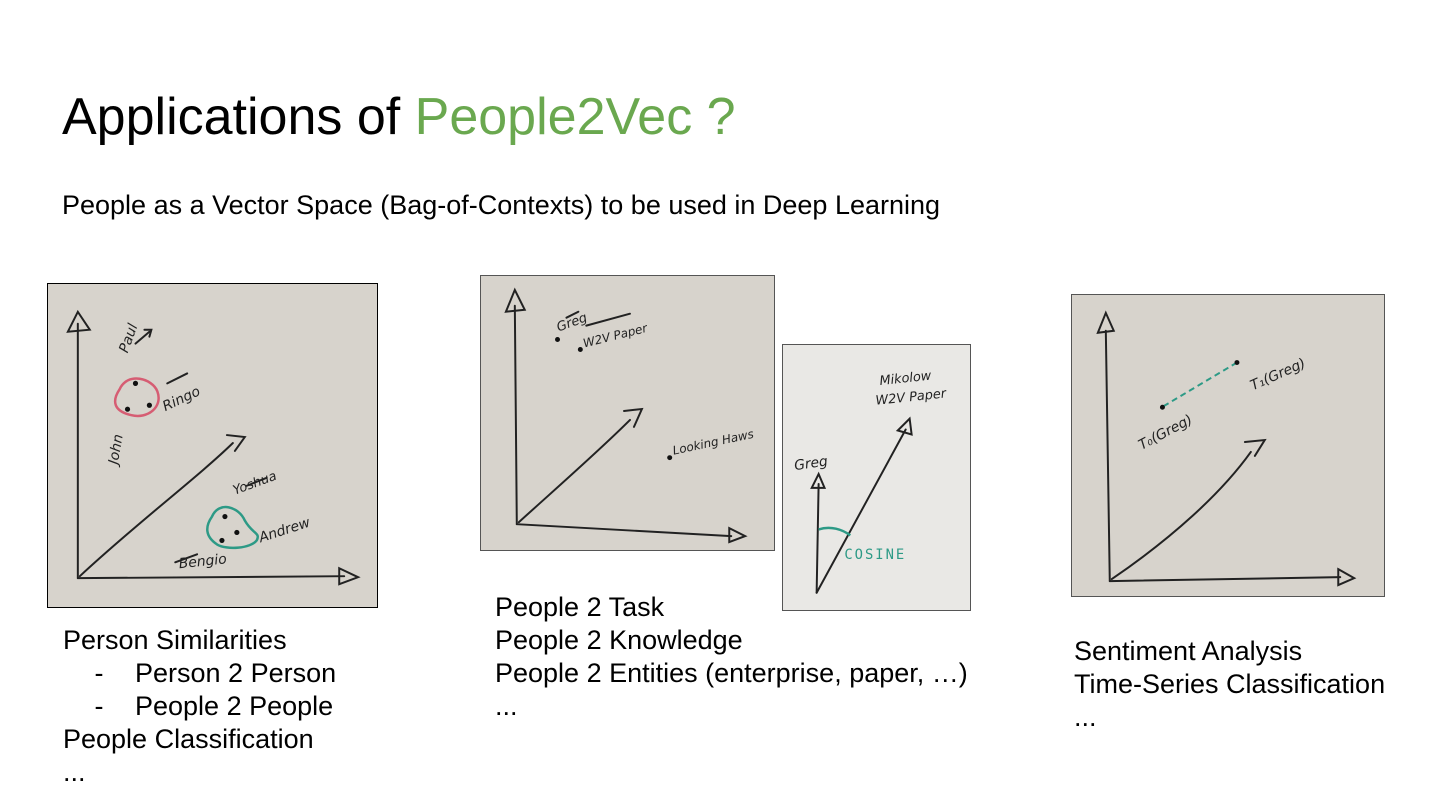 Image resolution: width=1439 pixels, height=808 pixels. I want to click on label-t1-greg: T₁(Greg), so click(1278, 375).